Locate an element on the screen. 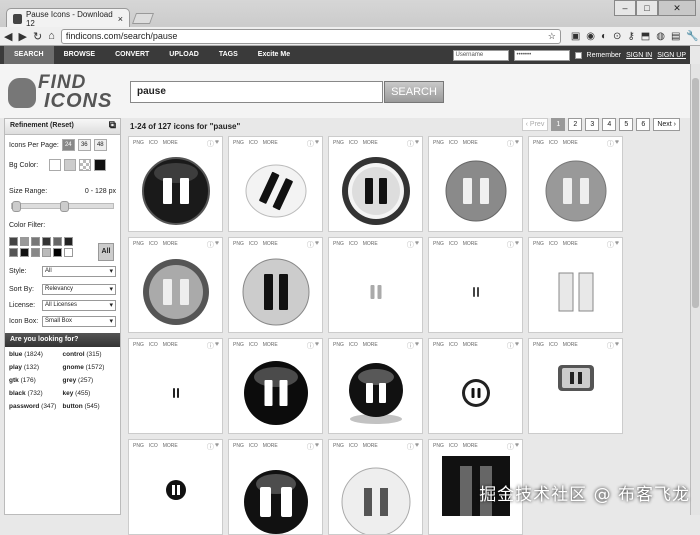 The image size is (700, 535). per-page-48: 48 is located at coordinates (100, 145).